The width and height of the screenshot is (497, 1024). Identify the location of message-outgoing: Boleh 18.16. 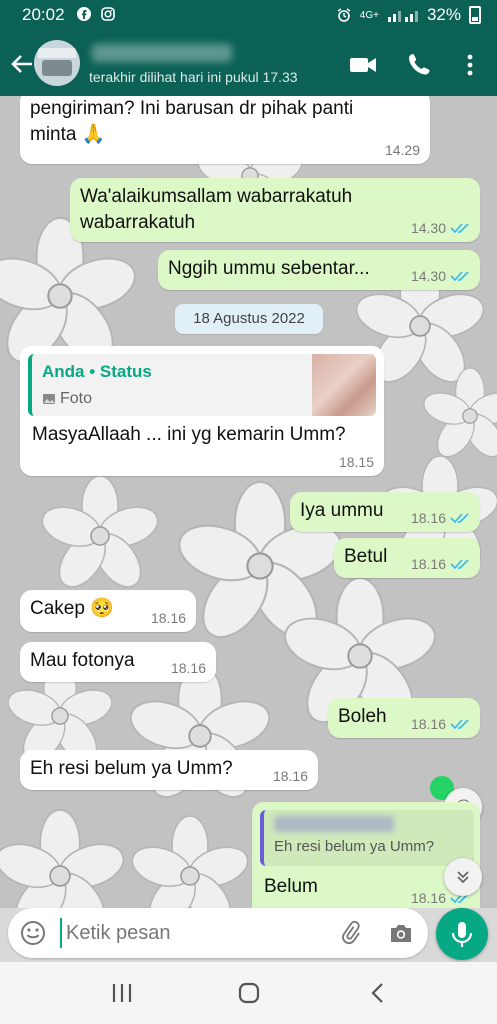
(404, 718).